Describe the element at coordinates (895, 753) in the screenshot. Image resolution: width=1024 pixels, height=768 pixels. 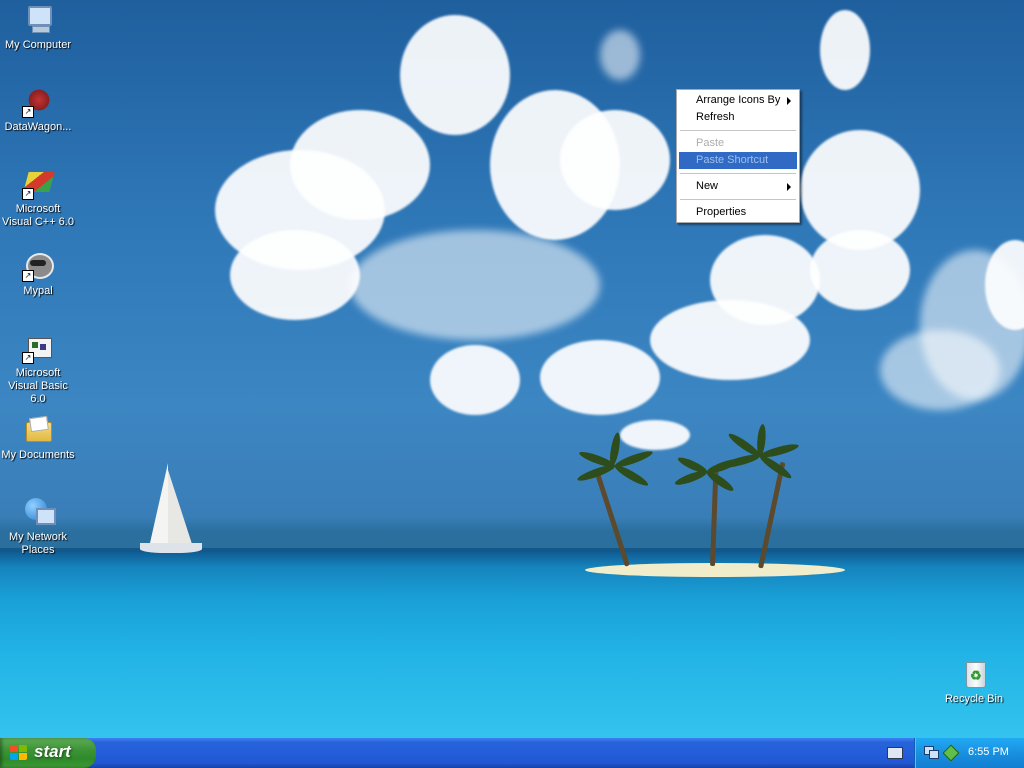
I see `keyboard-icon` at that location.